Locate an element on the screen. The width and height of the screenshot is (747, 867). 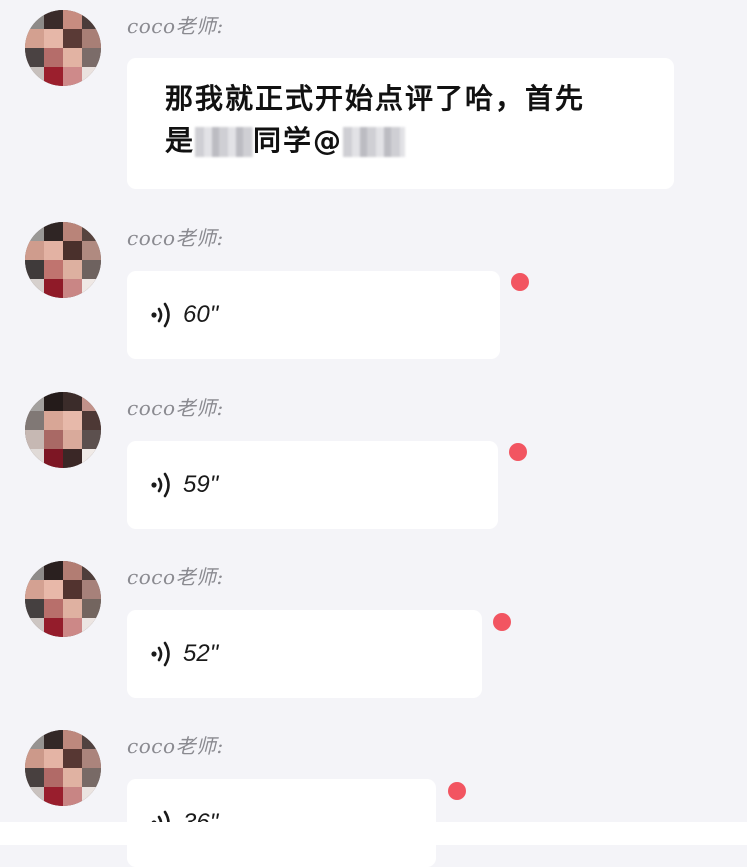
text-segment: 是 is located at coordinates (180, 140).